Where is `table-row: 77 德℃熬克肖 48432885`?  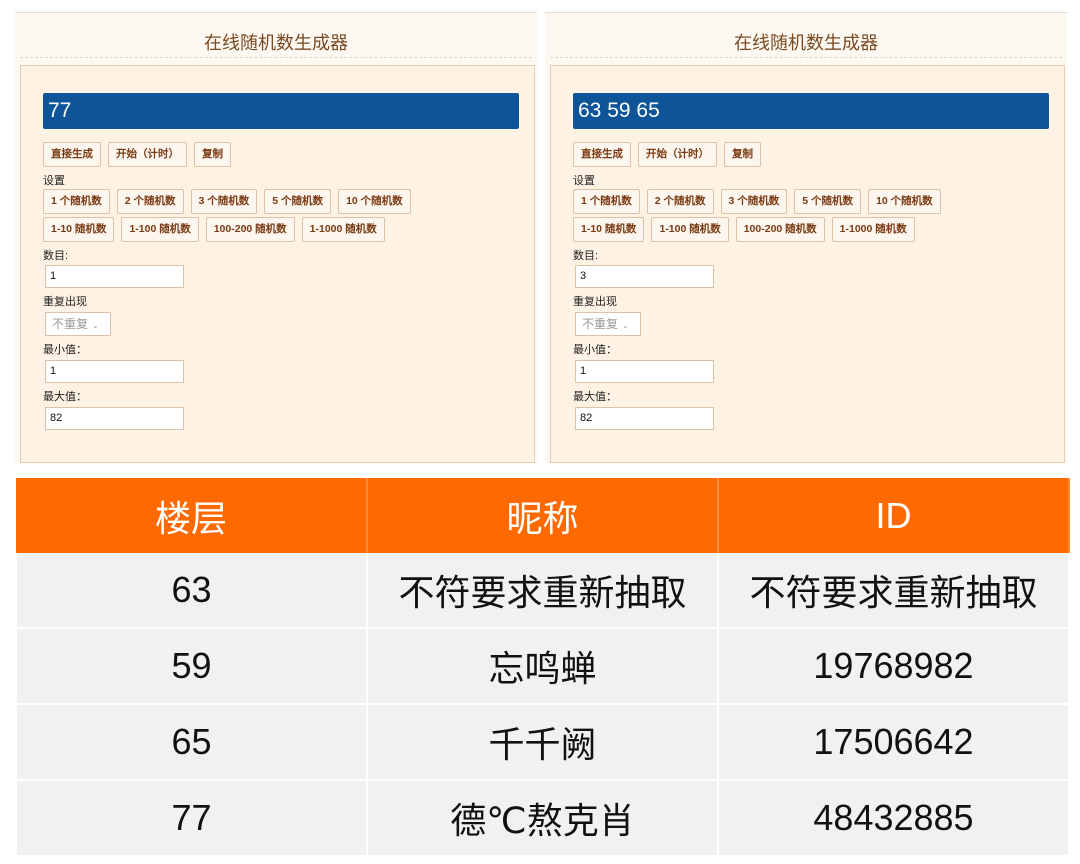
table-row: 77 德℃熬克肖 48432885 is located at coordinates (542, 818).